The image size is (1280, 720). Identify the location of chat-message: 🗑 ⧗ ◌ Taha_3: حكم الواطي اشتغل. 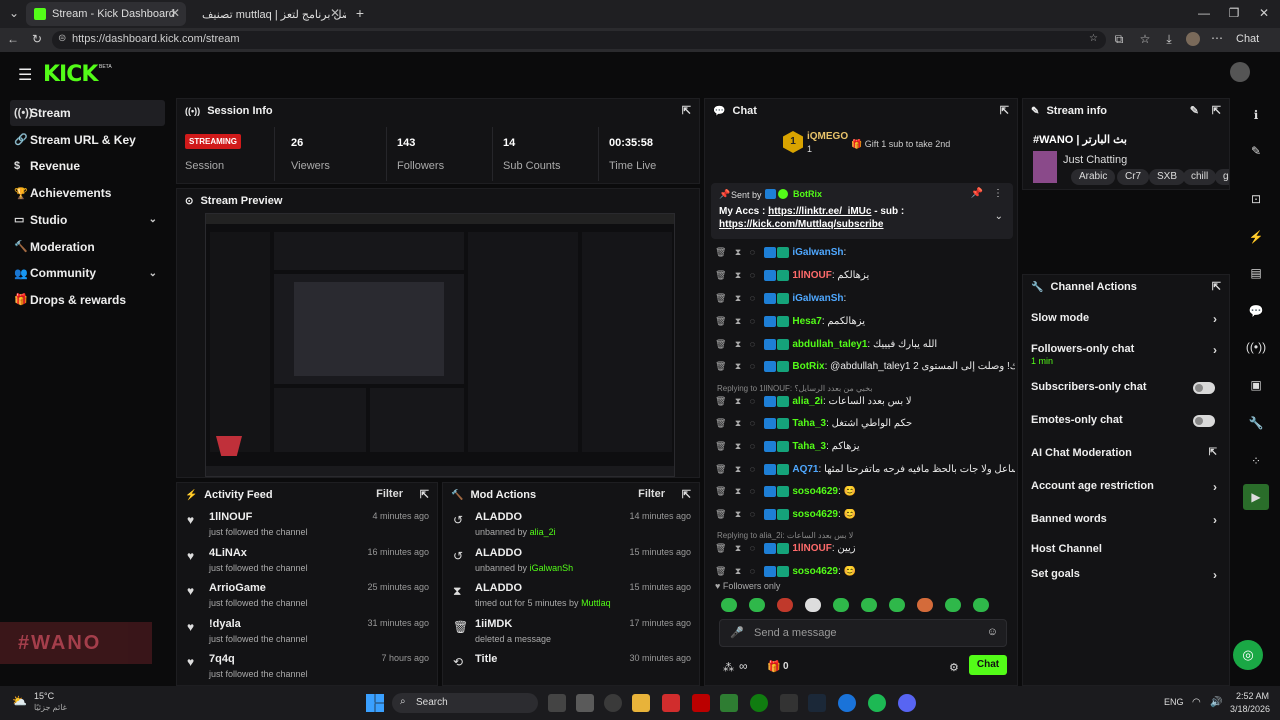
(865, 429).